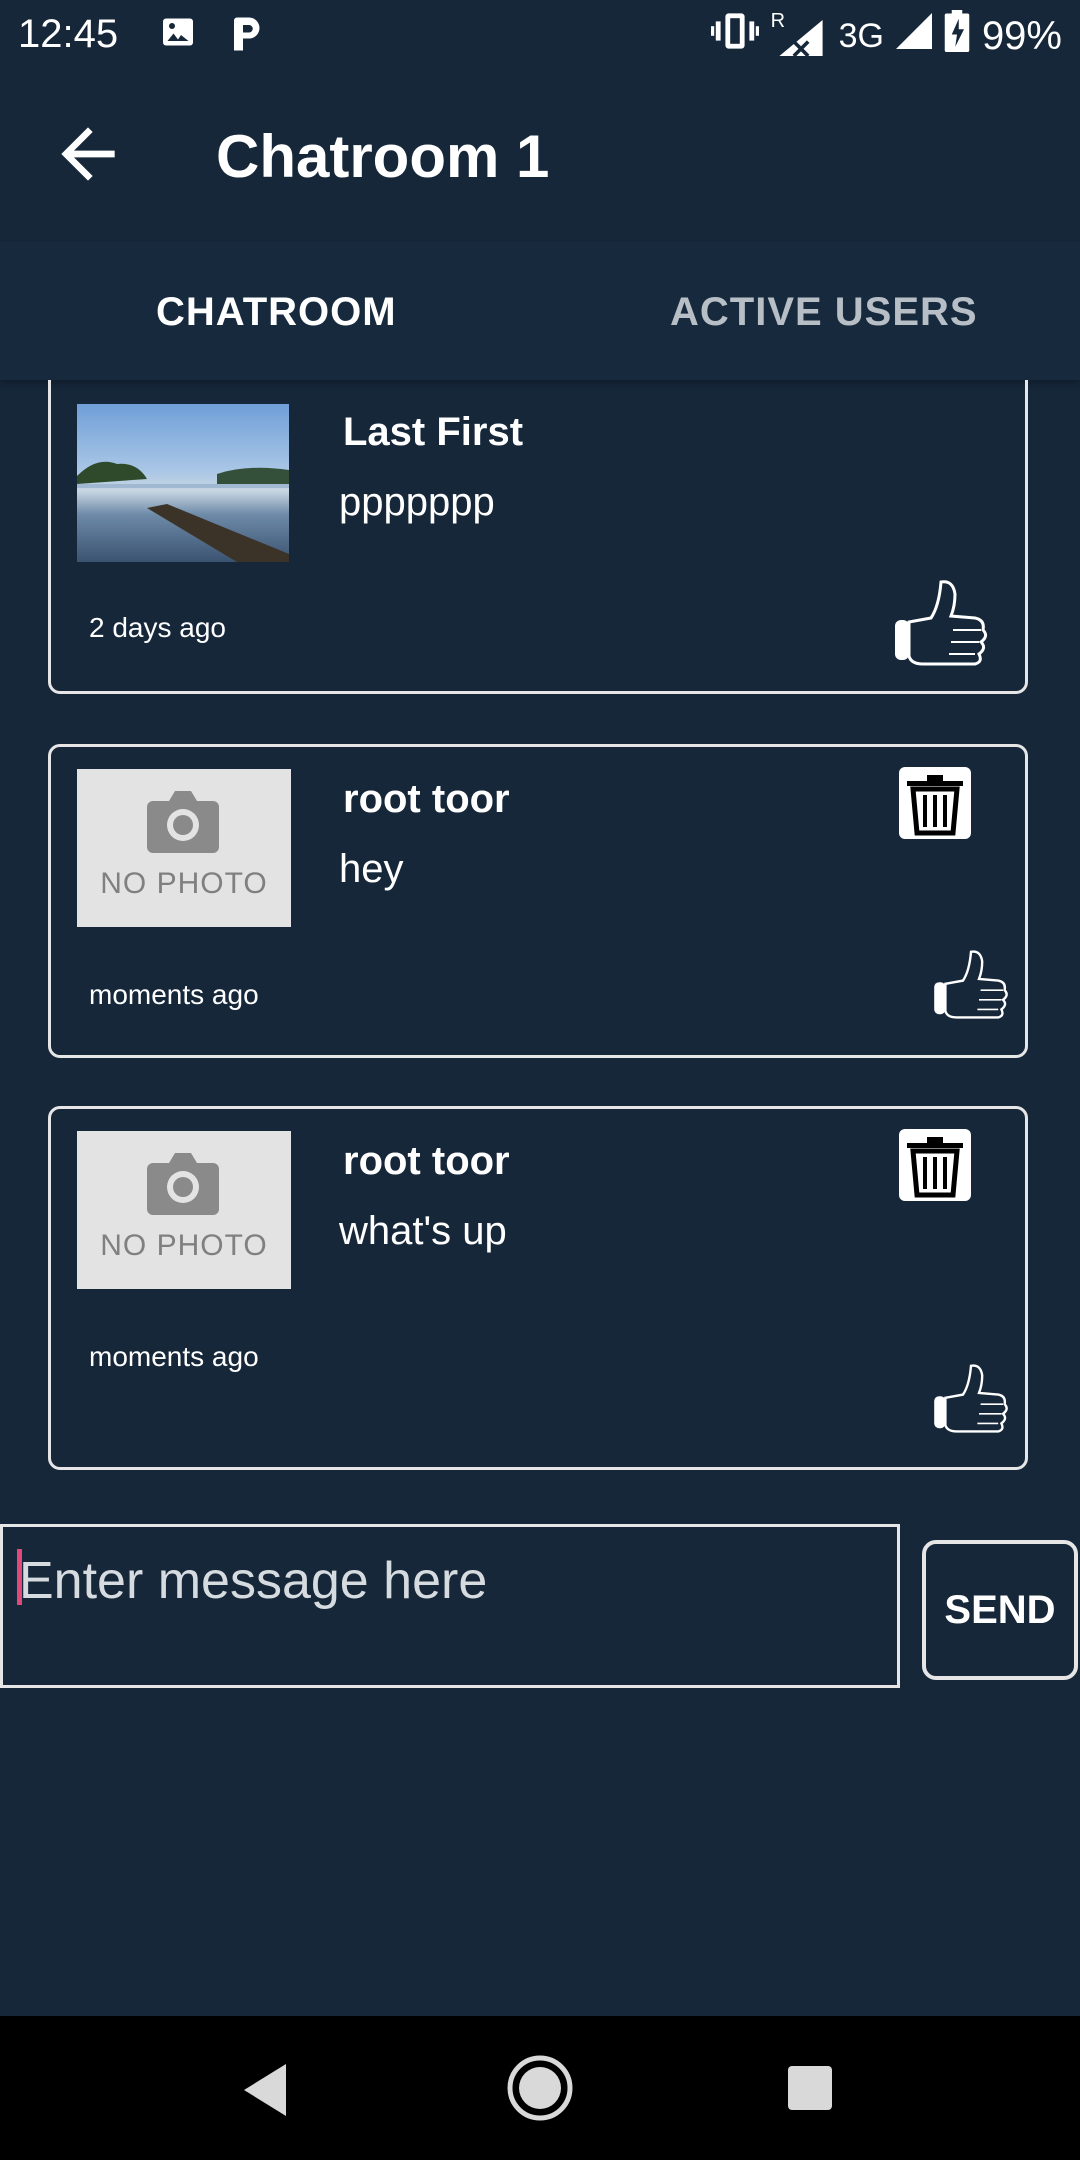 Image resolution: width=1080 pixels, height=2160 pixels. I want to click on image-icon, so click(178, 34).